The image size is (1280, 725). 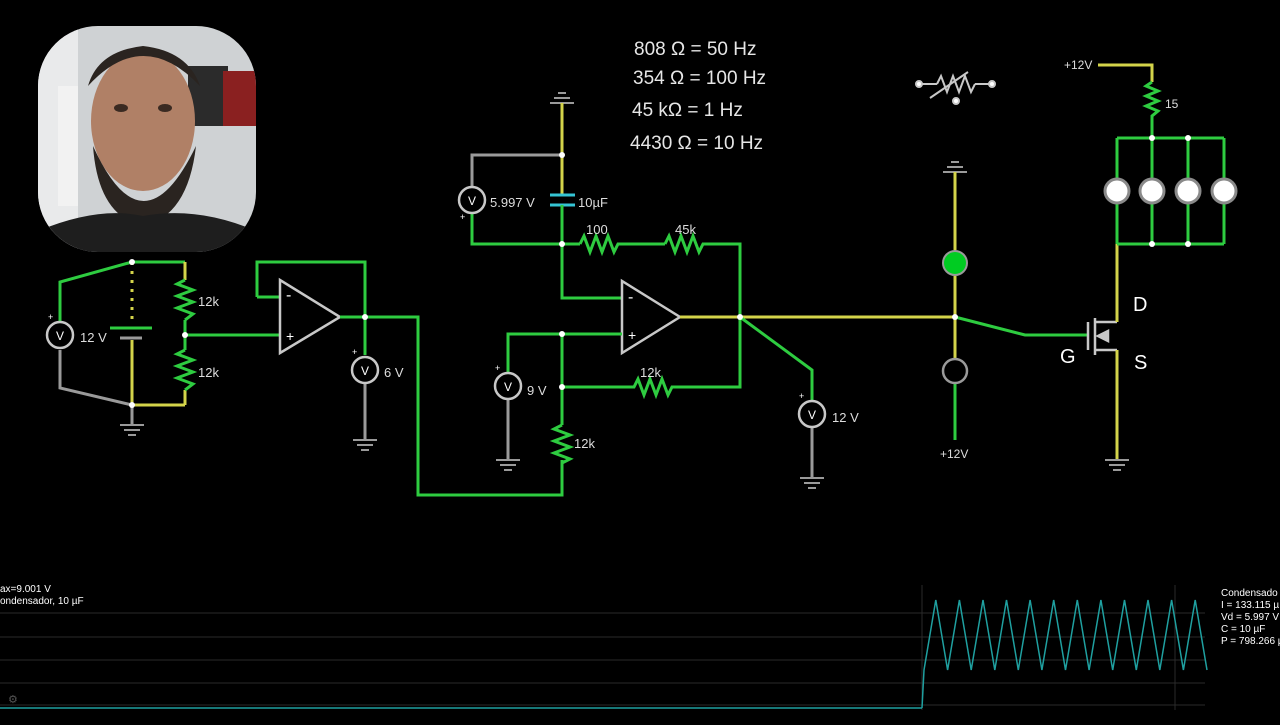 What do you see at coordinates (131, 333) in the screenshot?
I see `battery-12v` at bounding box center [131, 333].